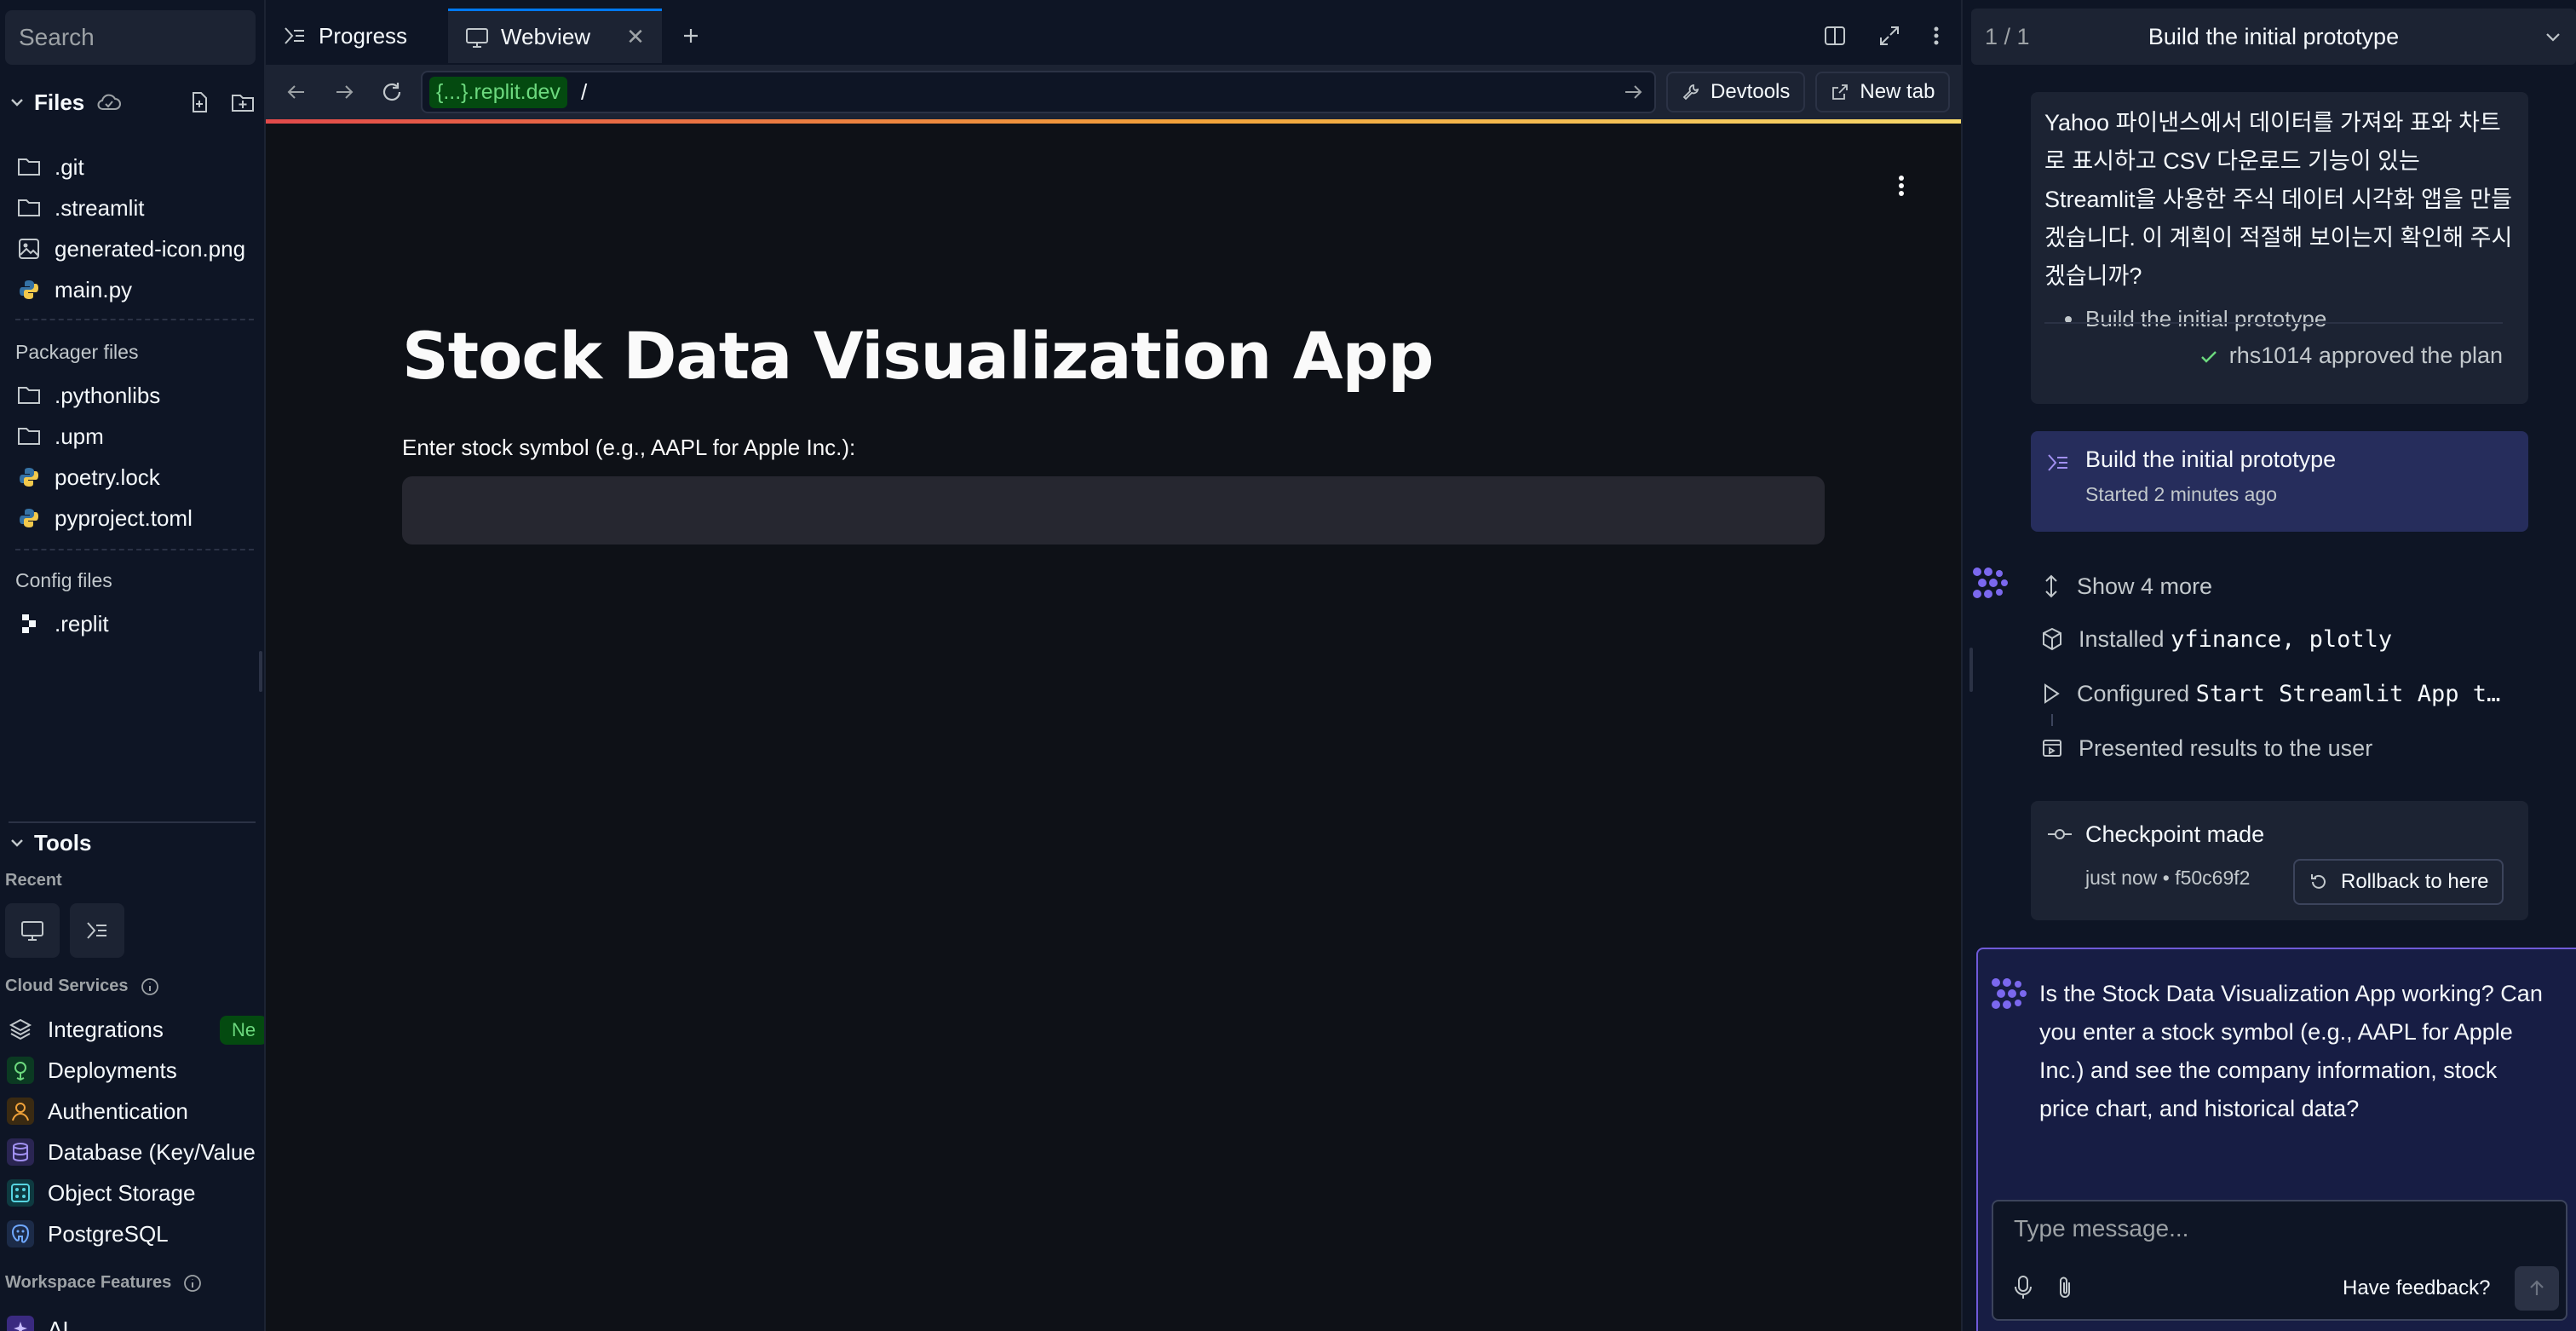  I want to click on plan-header: 1 / 1 Build the initial prototype, so click(2274, 37).